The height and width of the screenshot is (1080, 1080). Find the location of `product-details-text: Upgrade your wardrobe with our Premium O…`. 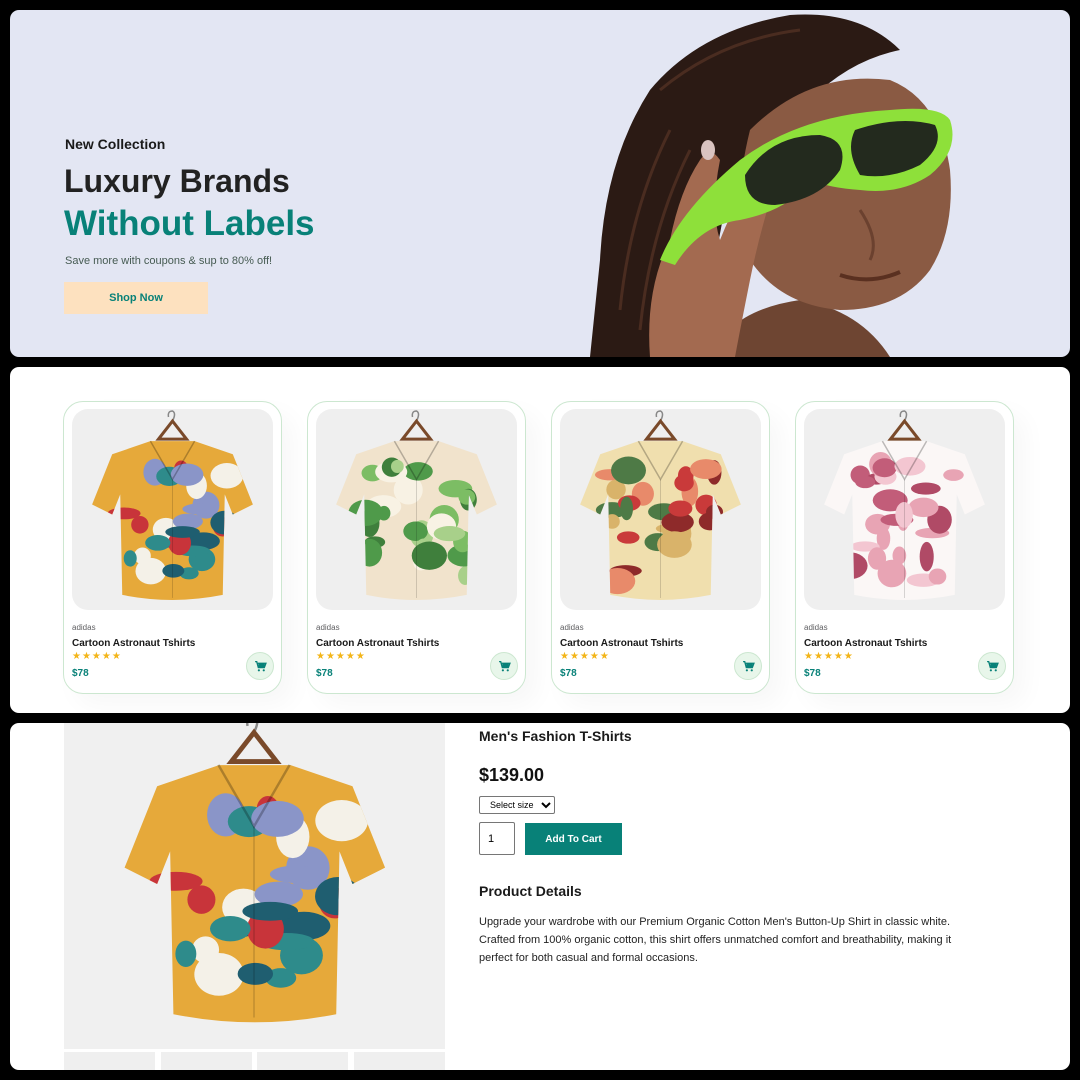

product-details-text: Upgrade your wardrobe with our Premium O… is located at coordinates (715, 940).